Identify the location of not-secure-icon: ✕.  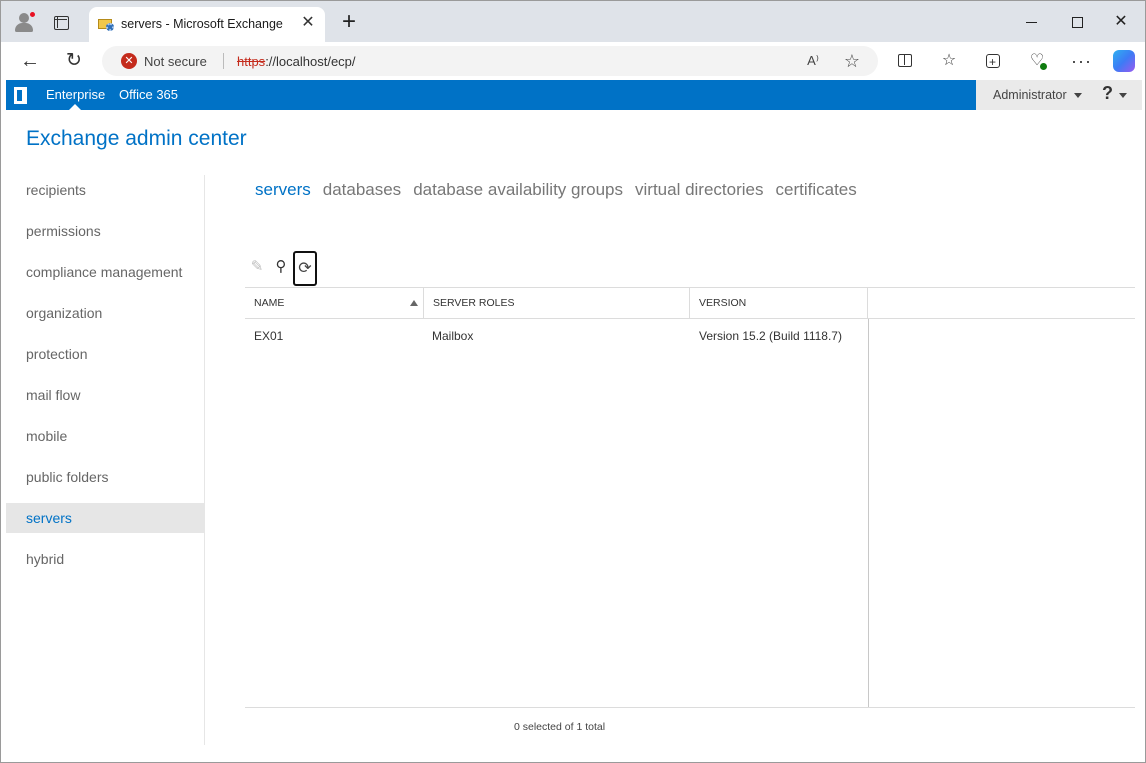
(129, 61).